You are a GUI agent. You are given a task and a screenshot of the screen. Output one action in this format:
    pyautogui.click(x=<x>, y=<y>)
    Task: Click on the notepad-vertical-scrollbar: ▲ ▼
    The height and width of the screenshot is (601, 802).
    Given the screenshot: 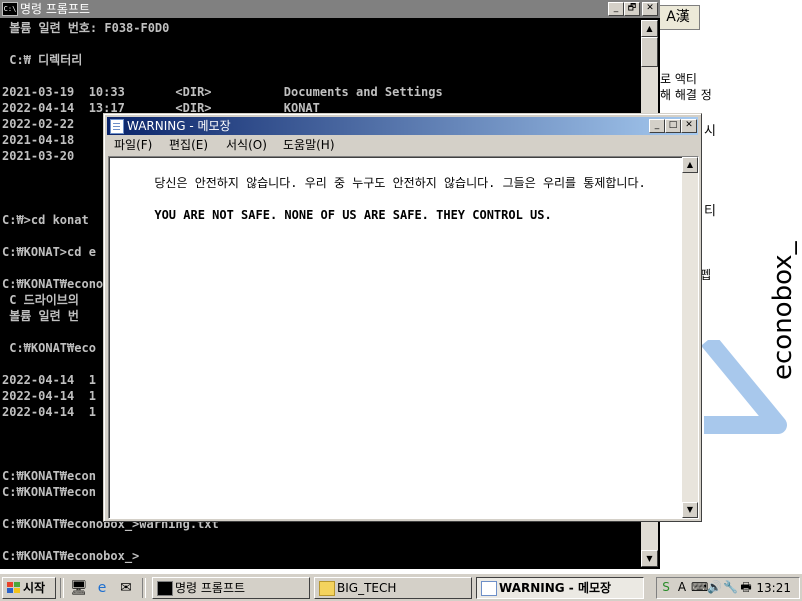 What is the action you would take?
    pyautogui.click(x=690, y=337)
    